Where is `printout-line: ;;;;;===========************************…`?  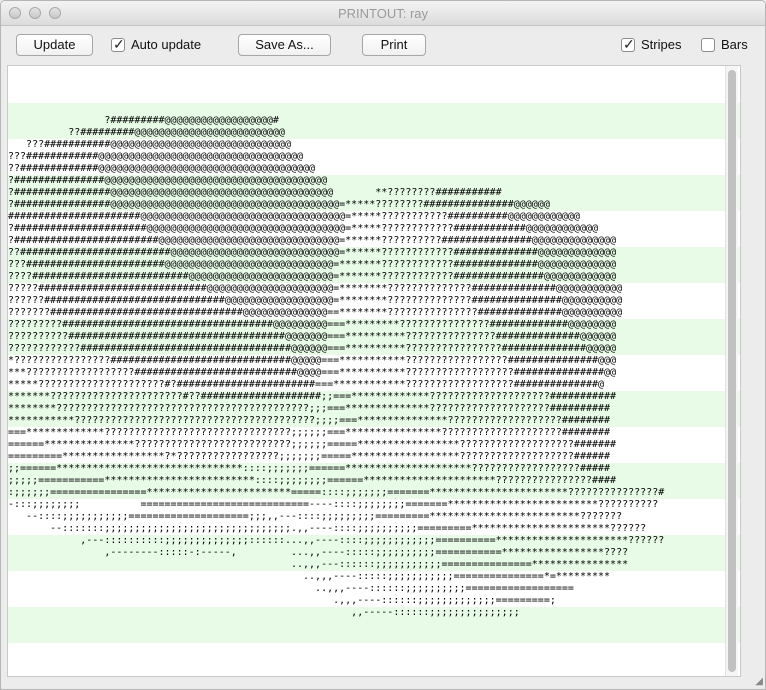
printout-line: ;;;;;===========************************… is located at coordinates (312, 480).